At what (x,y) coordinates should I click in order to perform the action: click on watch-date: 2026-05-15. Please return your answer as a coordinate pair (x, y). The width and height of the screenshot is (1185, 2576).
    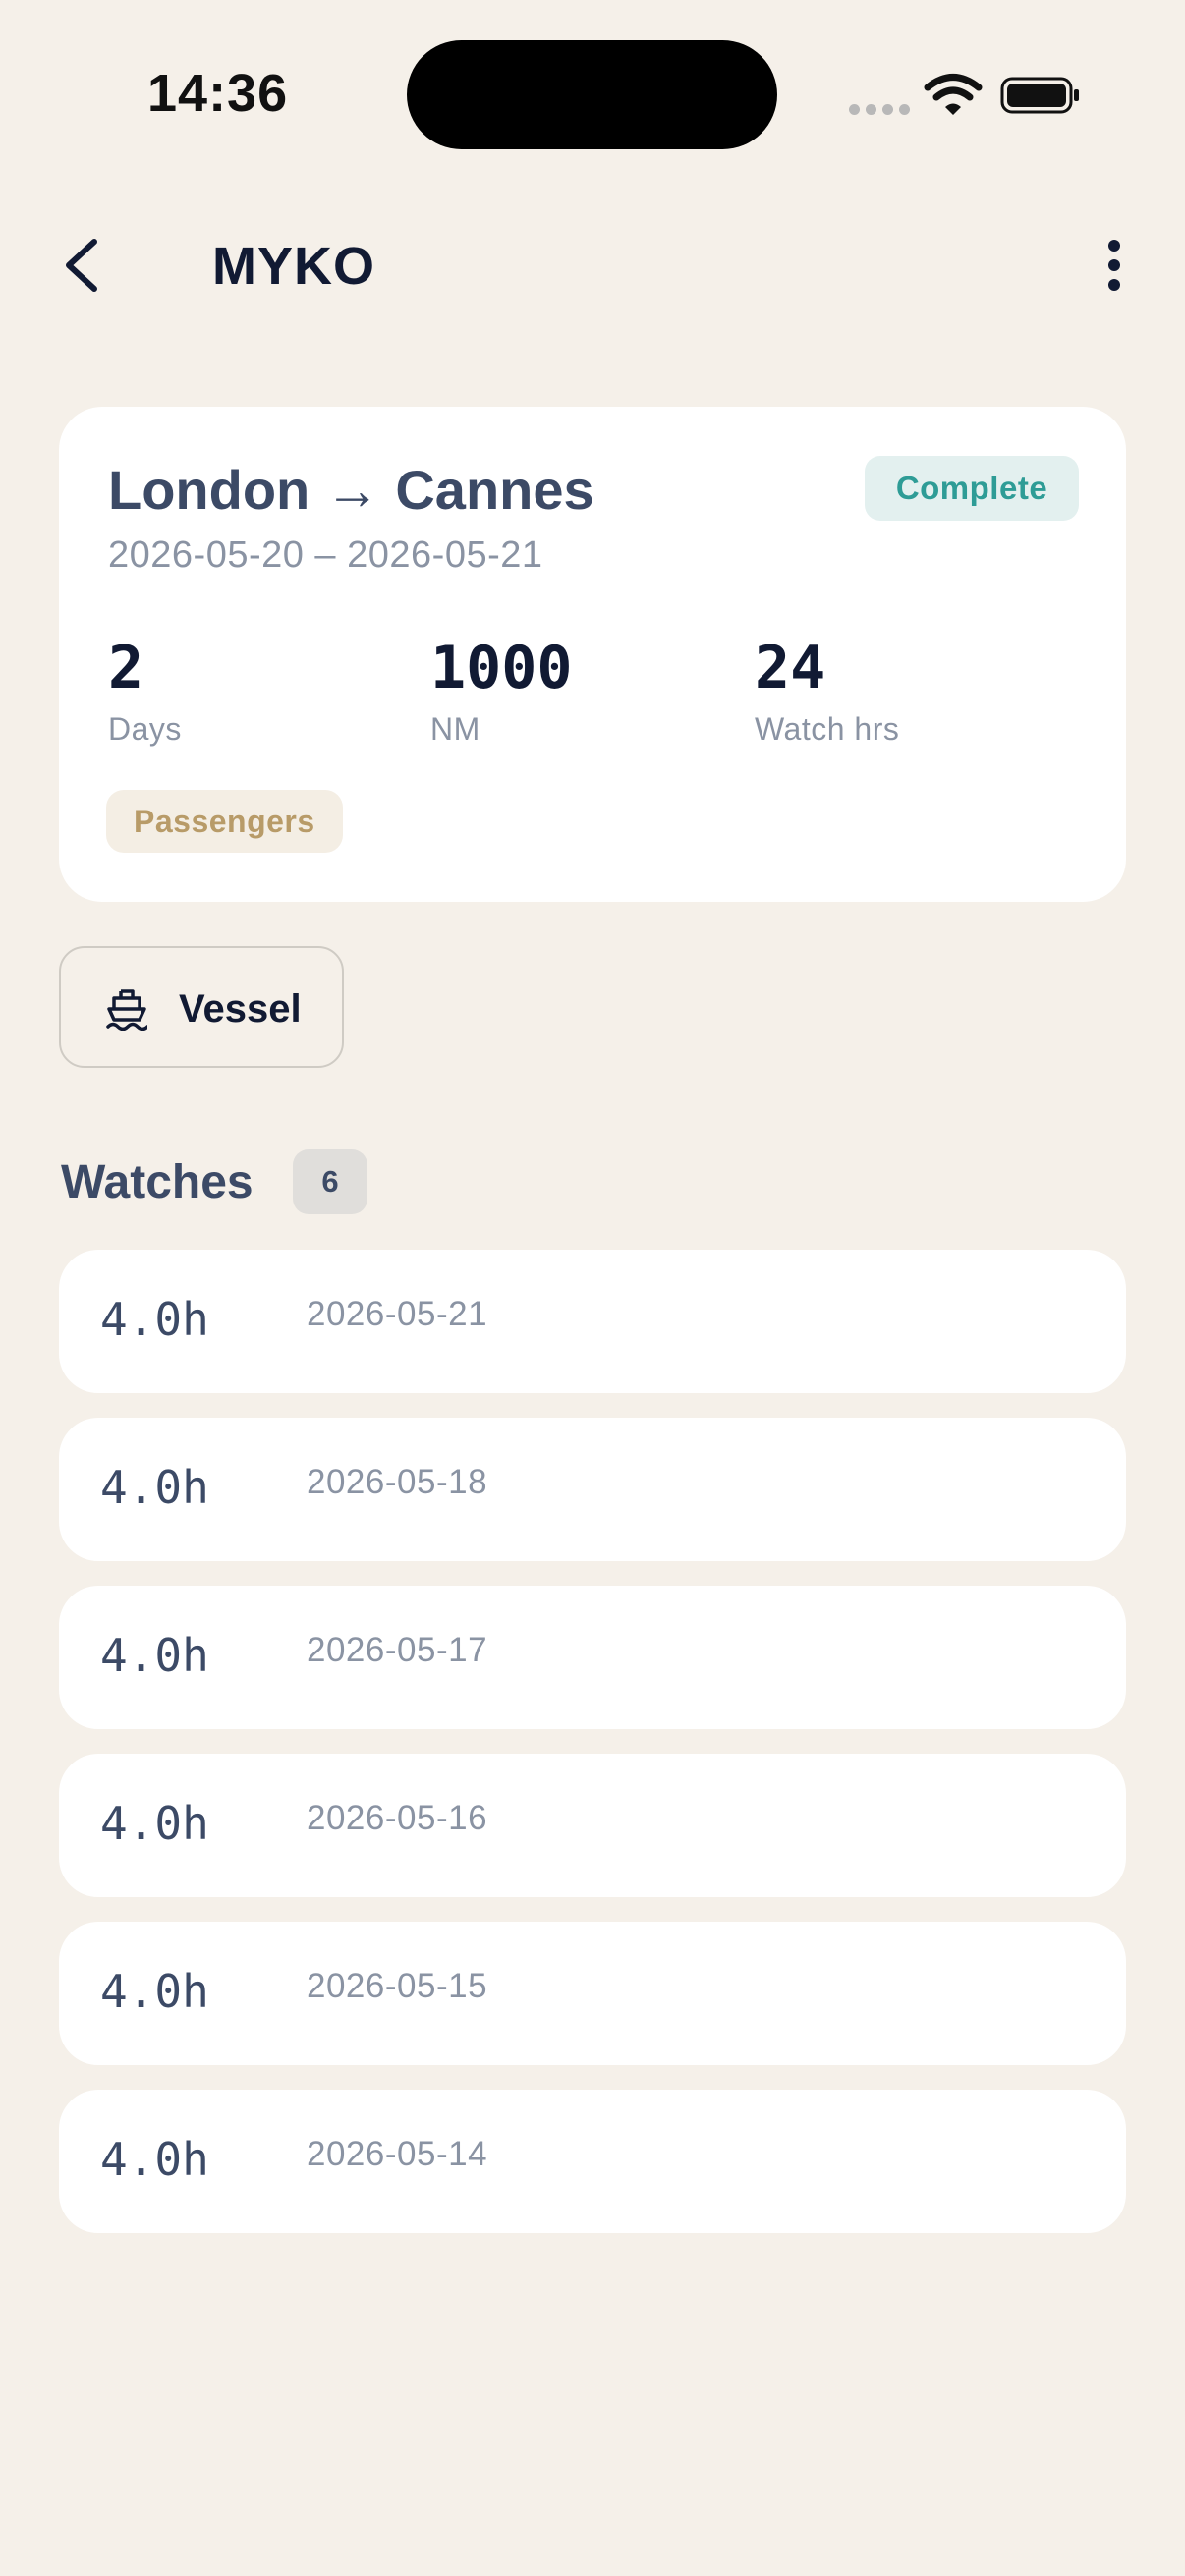
    Looking at the image, I should click on (398, 1986).